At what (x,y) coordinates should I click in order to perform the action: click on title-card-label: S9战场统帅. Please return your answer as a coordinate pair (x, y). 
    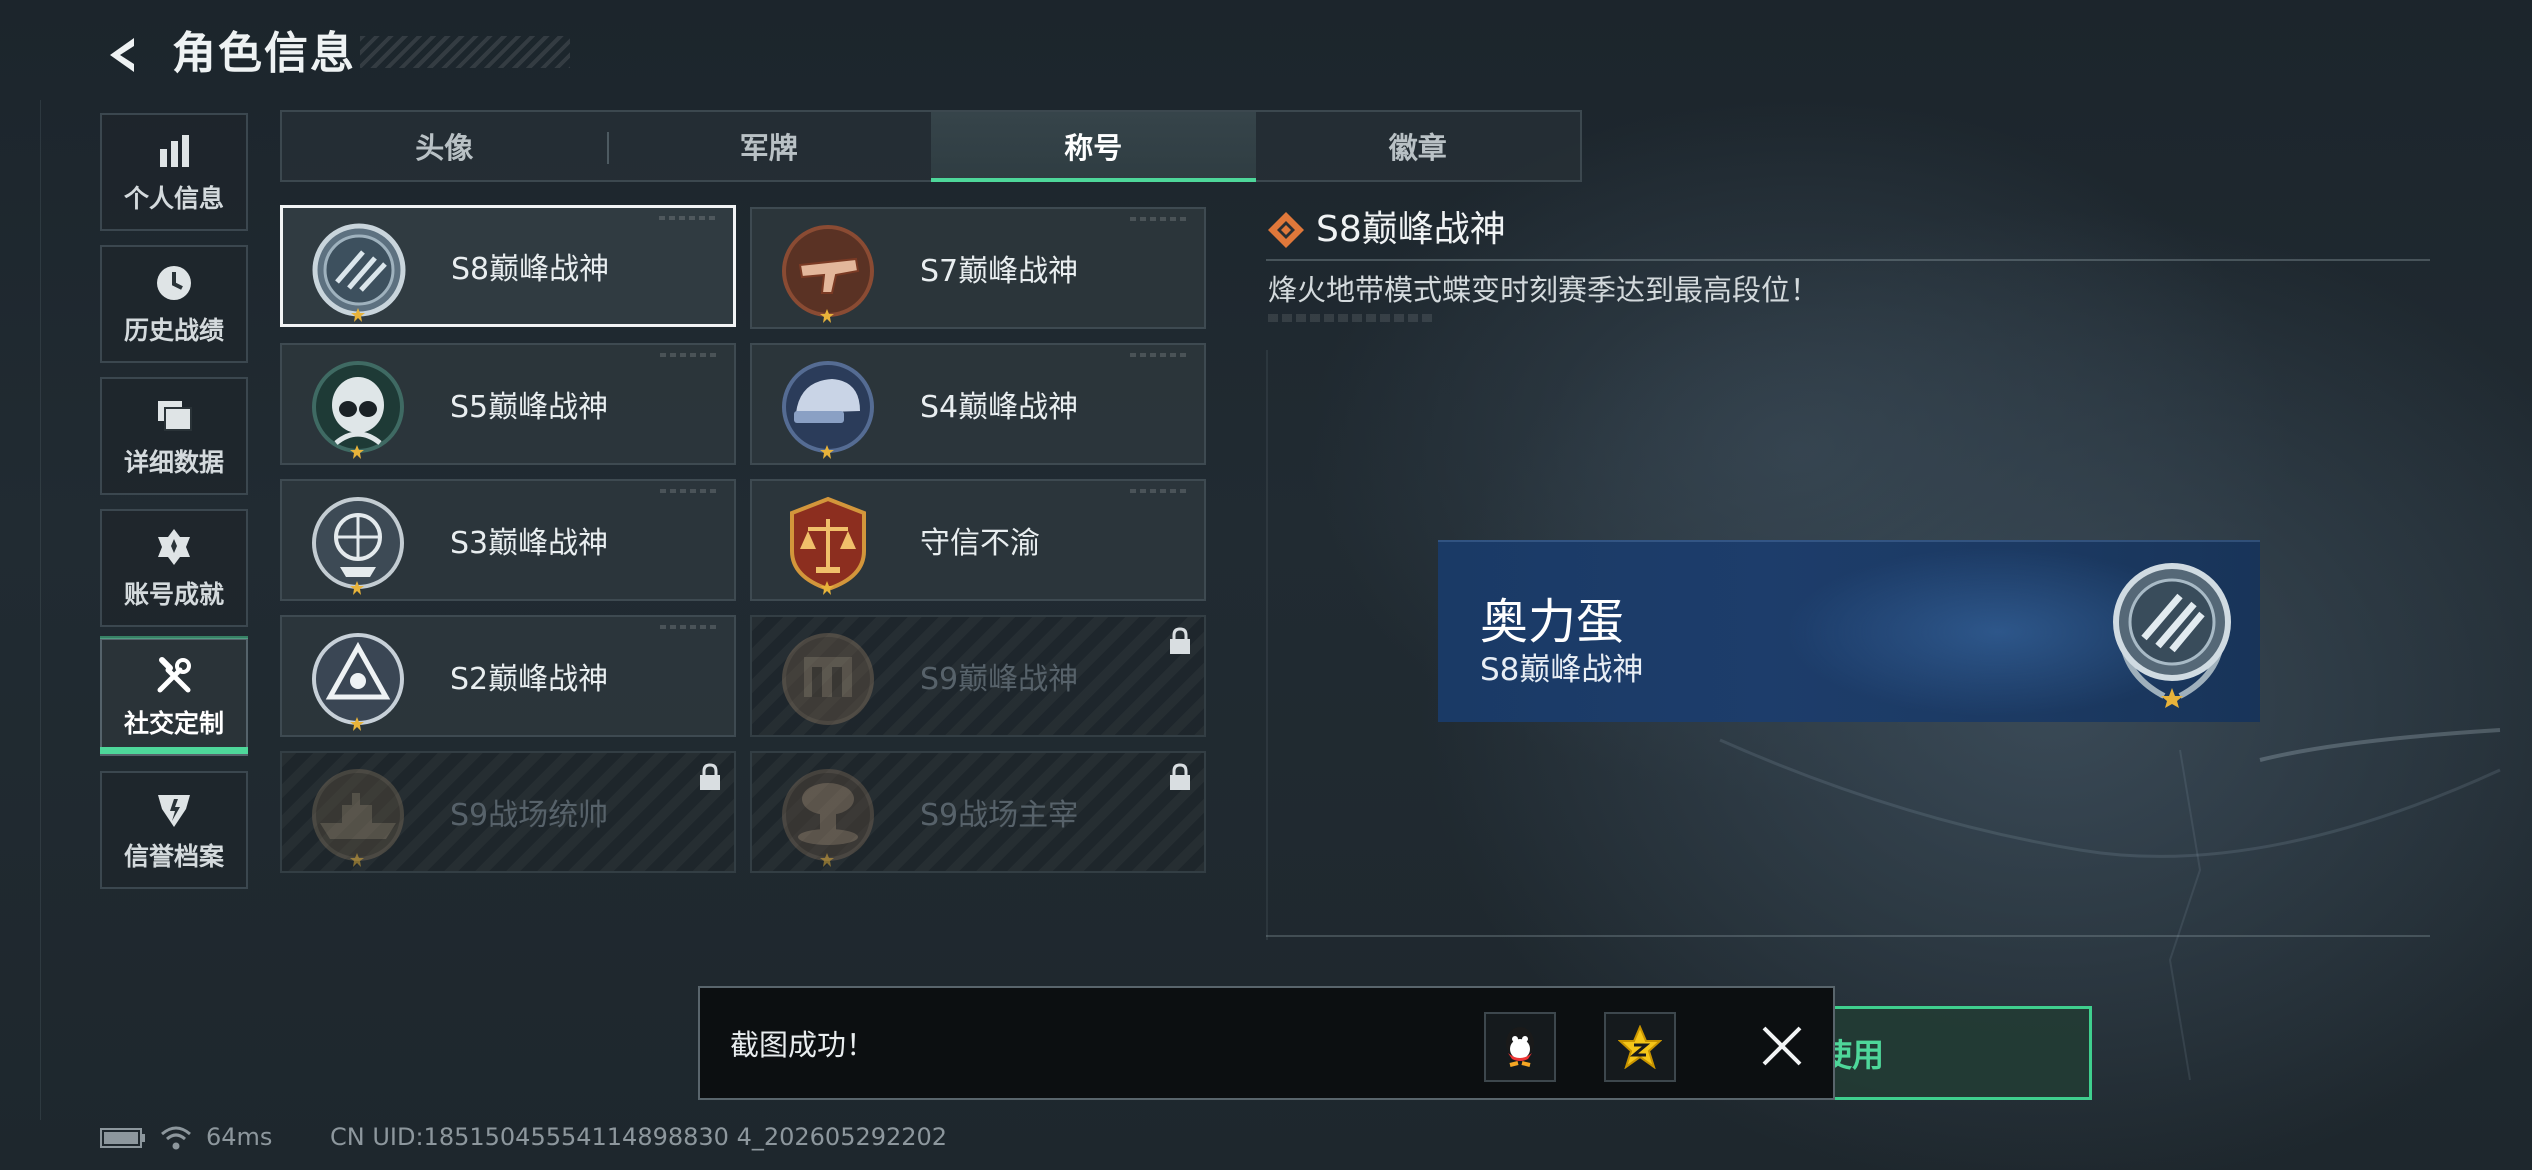
    Looking at the image, I should click on (529, 815).